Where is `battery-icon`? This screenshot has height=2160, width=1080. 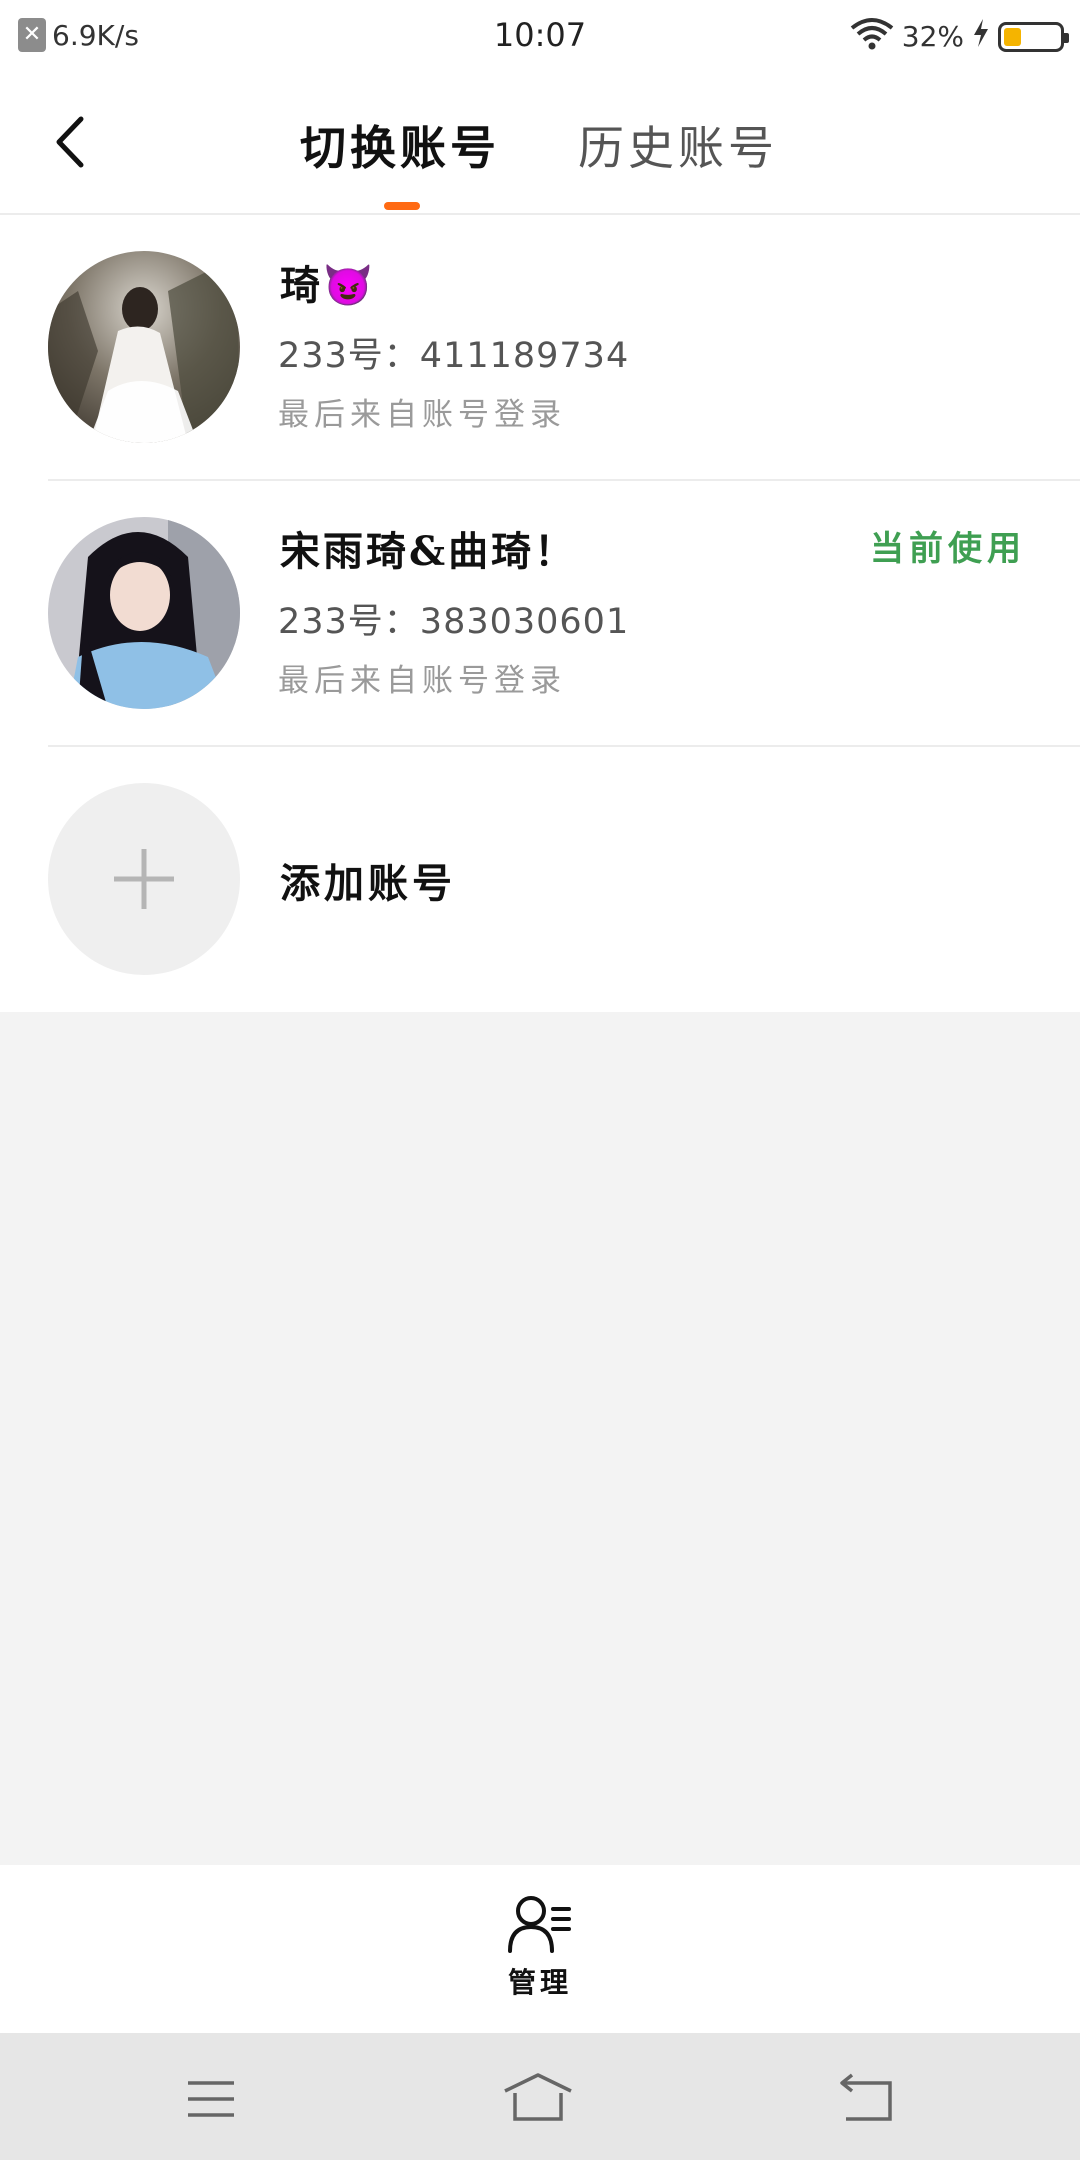 battery-icon is located at coordinates (1033, 36).